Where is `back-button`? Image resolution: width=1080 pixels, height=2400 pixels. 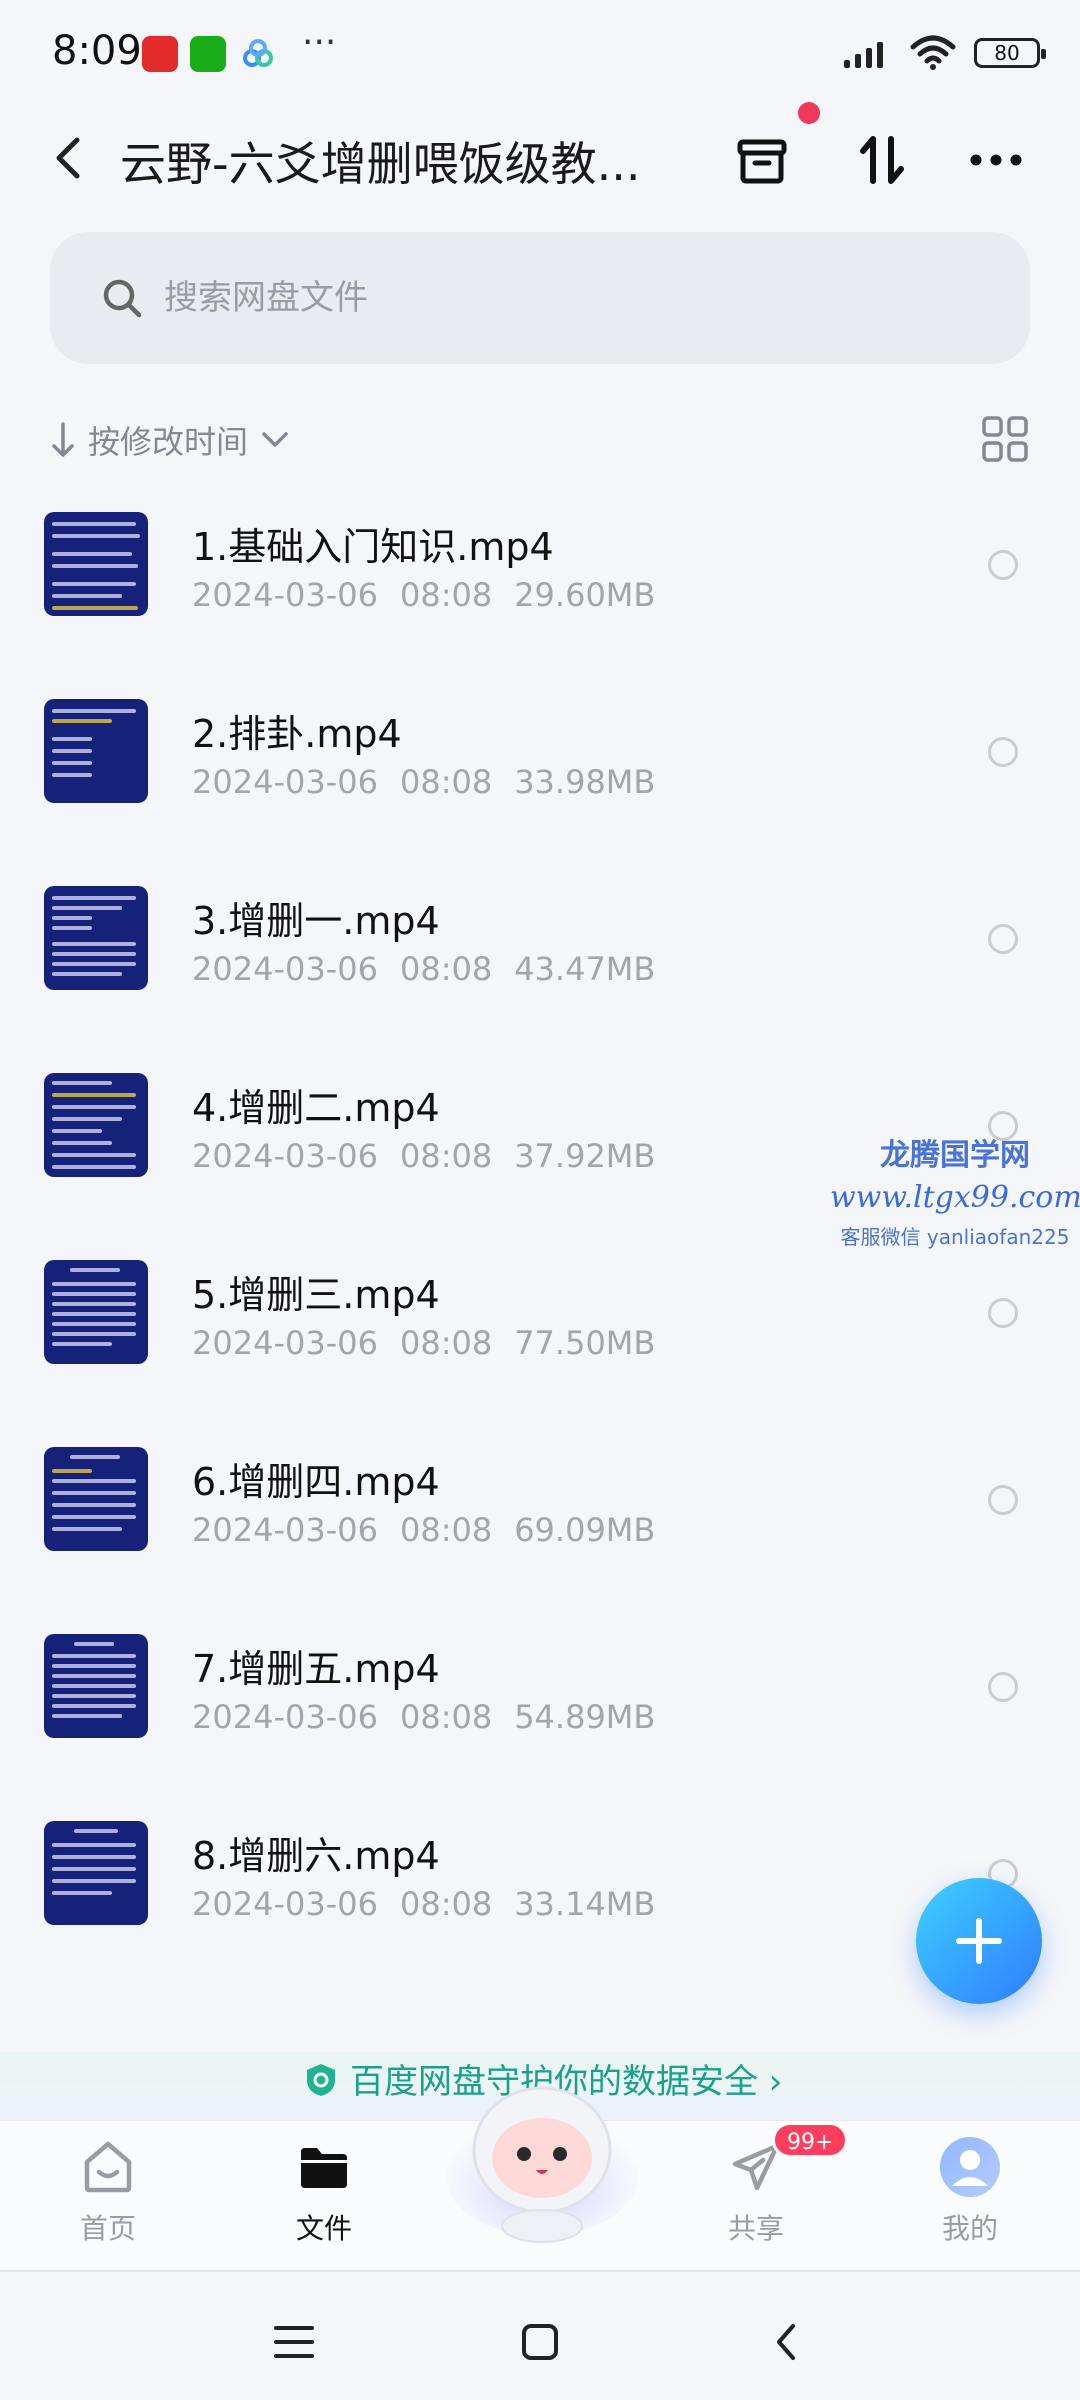
back-button is located at coordinates (68, 158).